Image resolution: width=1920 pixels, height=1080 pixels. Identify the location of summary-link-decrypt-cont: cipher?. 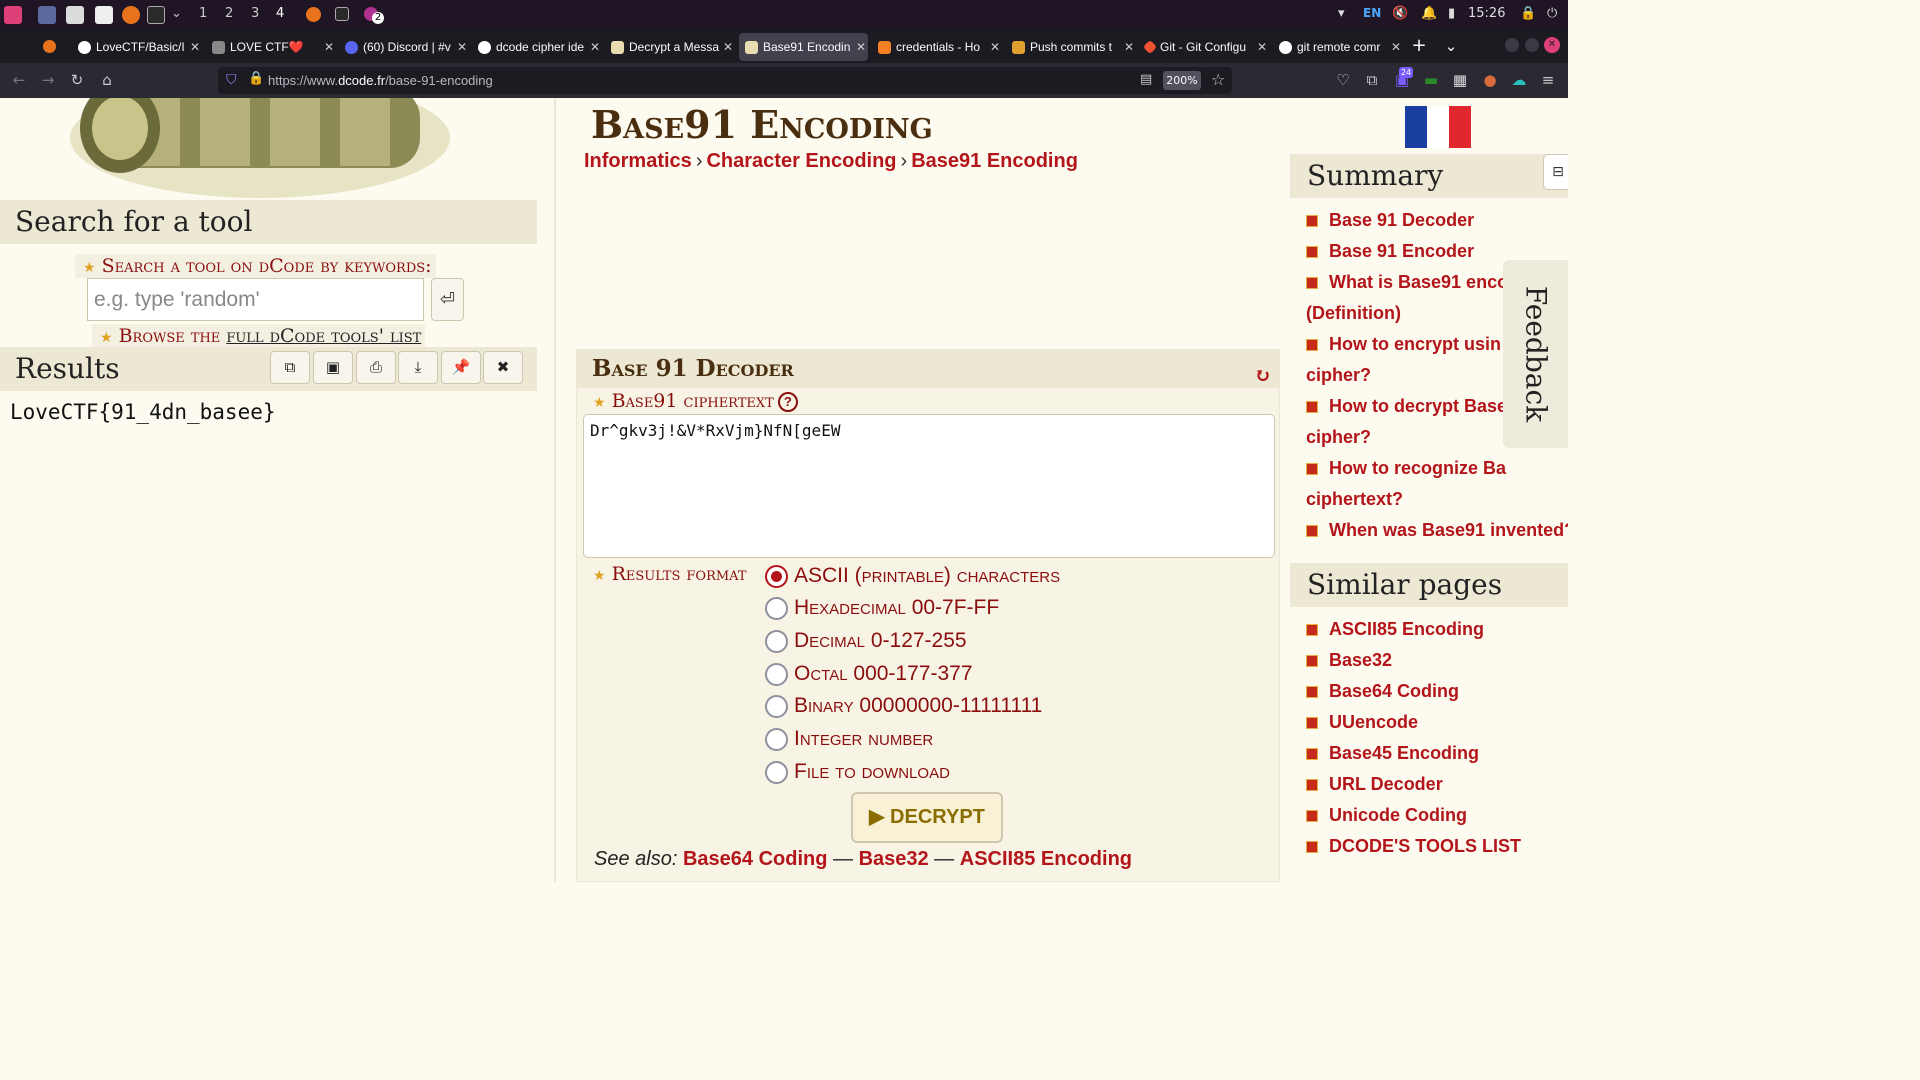
(1338, 437).